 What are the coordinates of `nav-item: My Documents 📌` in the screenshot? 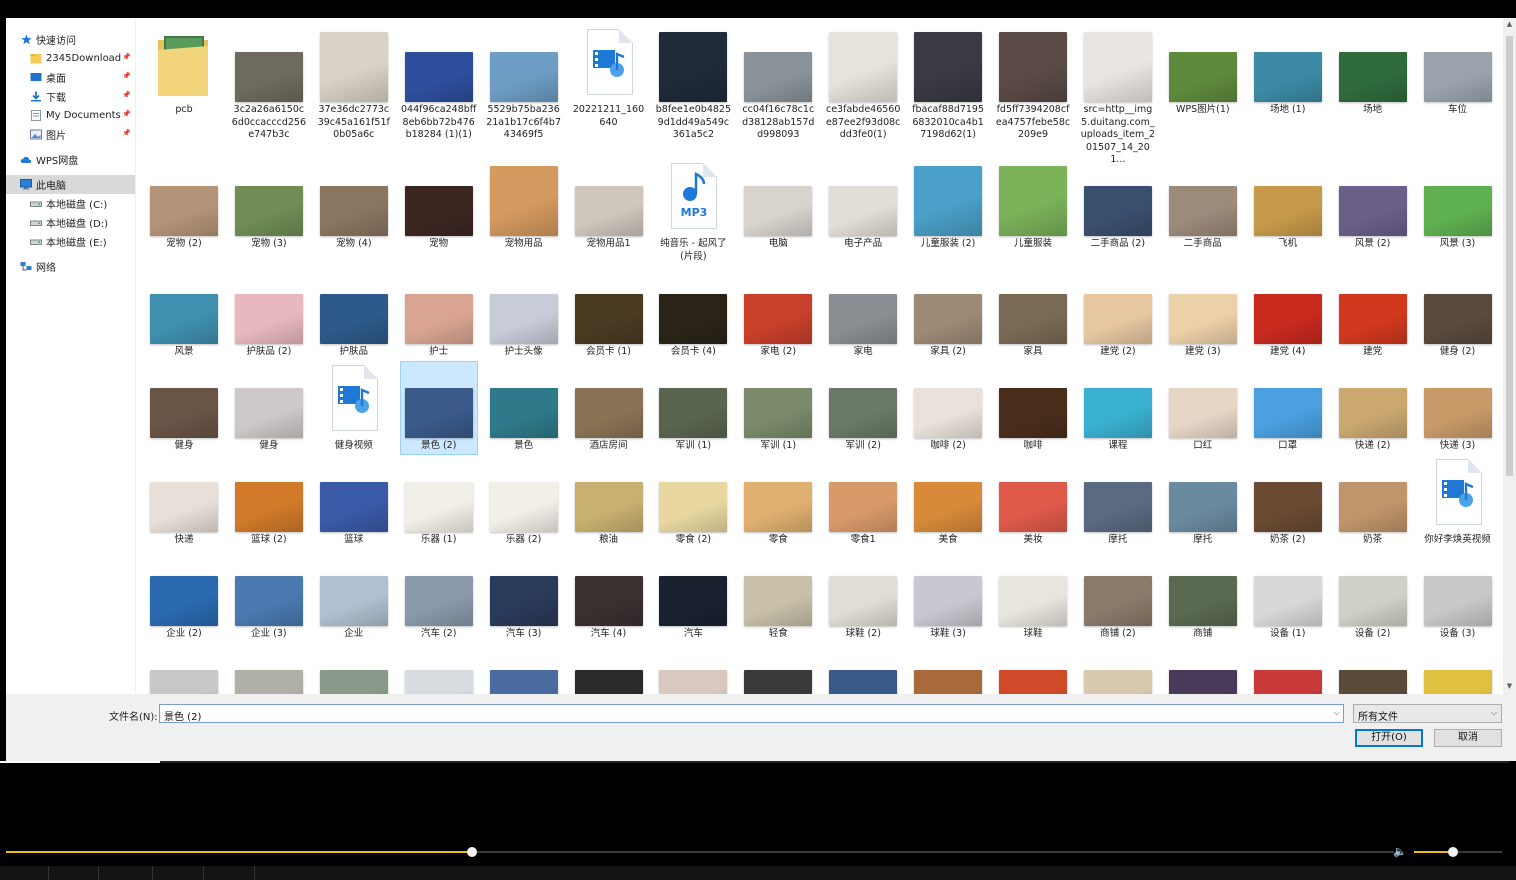 It's located at (70, 115).